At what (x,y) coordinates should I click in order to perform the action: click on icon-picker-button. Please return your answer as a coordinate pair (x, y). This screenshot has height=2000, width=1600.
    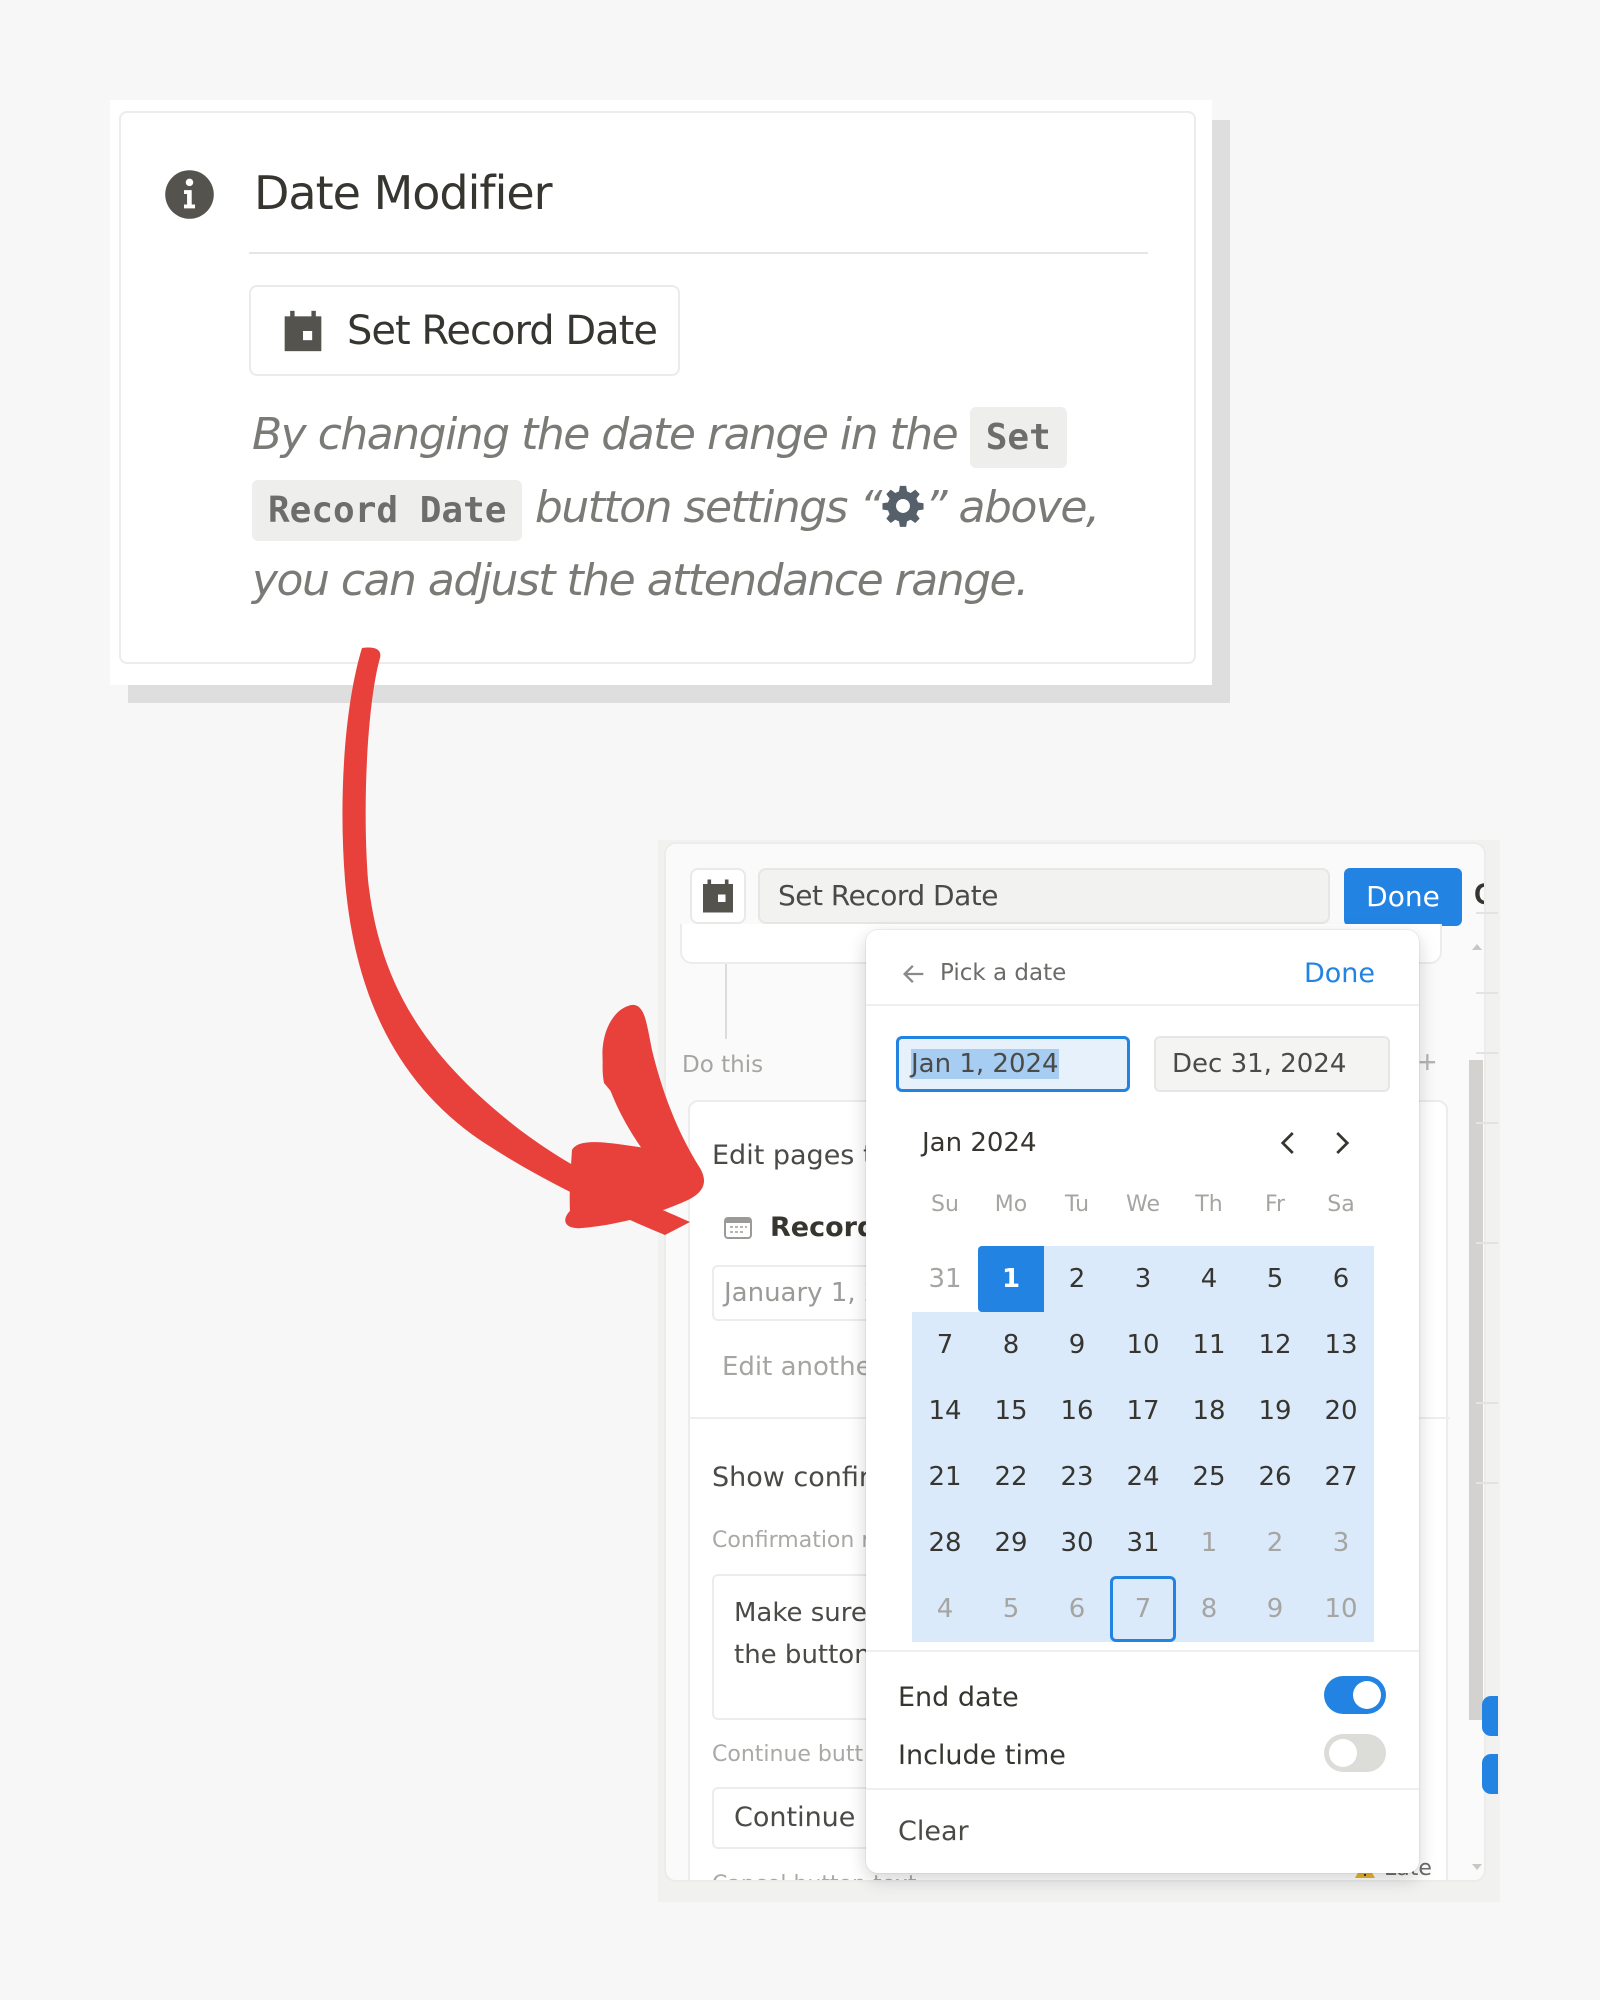
    Looking at the image, I should click on (718, 896).